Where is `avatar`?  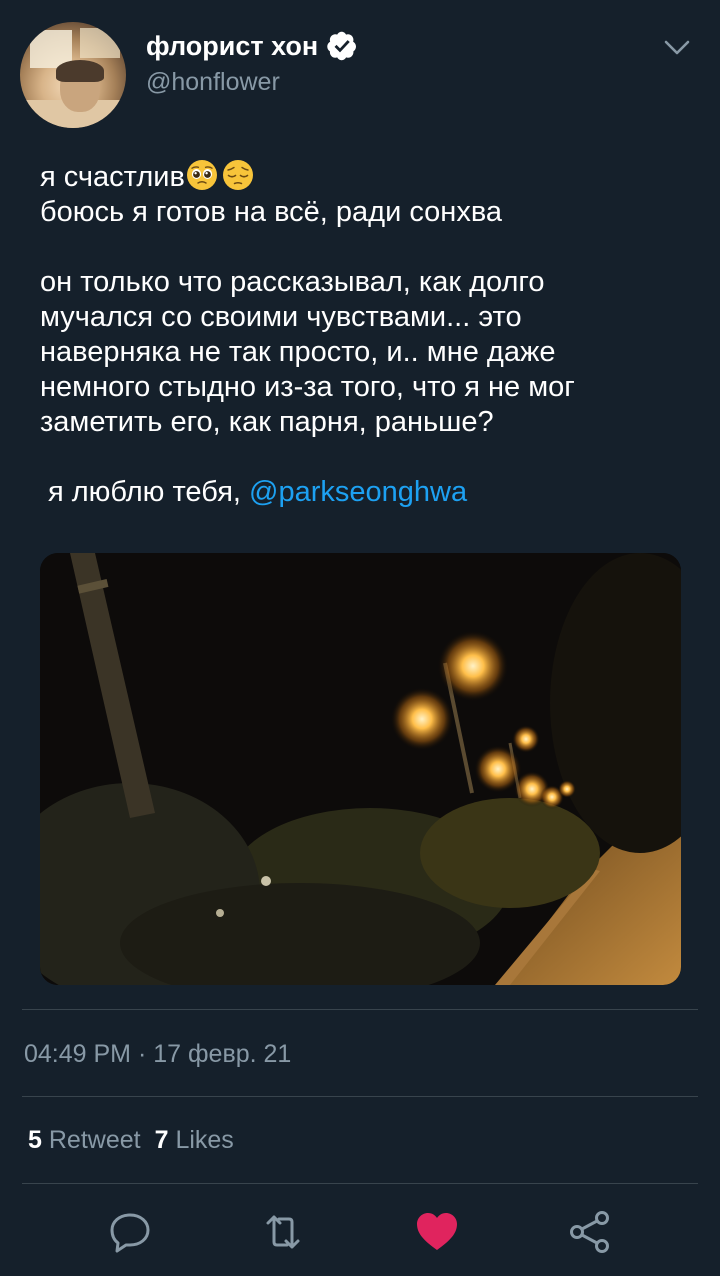
avatar is located at coordinates (73, 75).